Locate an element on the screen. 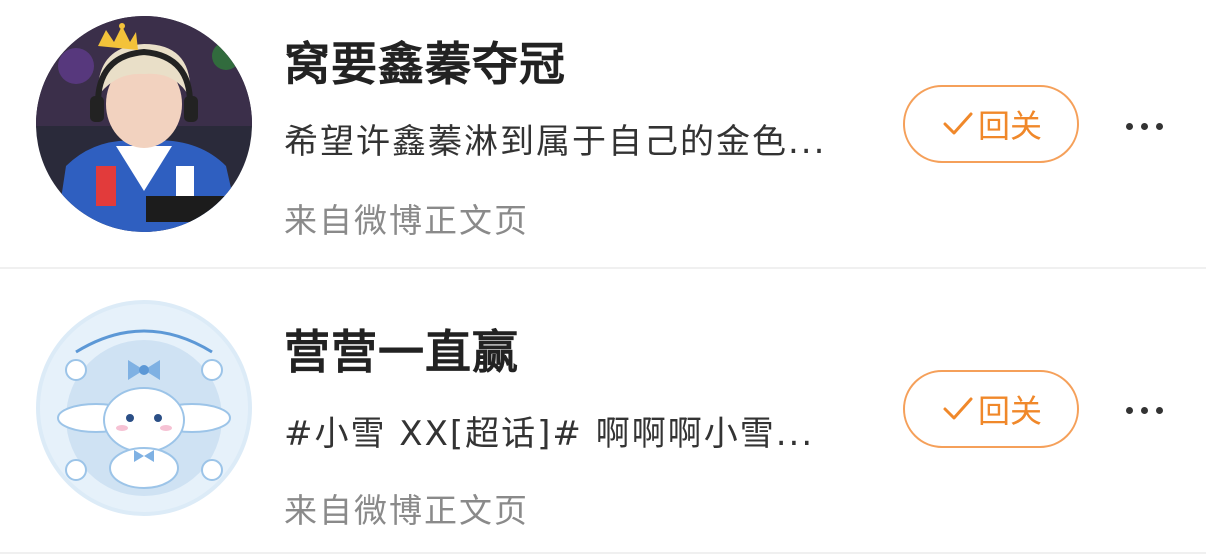 Image resolution: width=1206 pixels, height=560 pixels. avatar-cinnamoroll-icon is located at coordinates (144, 408).